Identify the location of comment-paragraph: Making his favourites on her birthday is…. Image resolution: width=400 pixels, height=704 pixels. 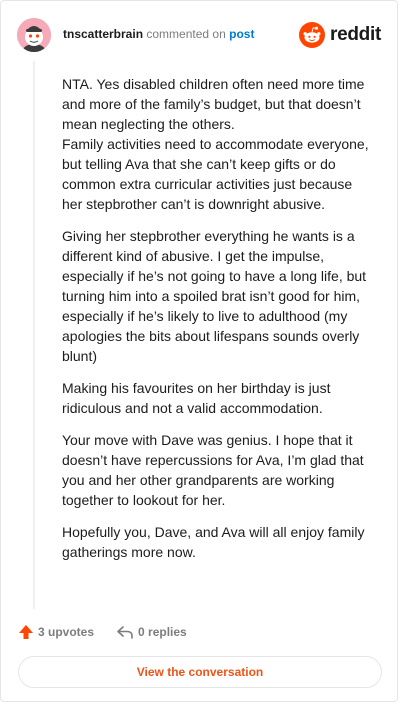
(220, 398).